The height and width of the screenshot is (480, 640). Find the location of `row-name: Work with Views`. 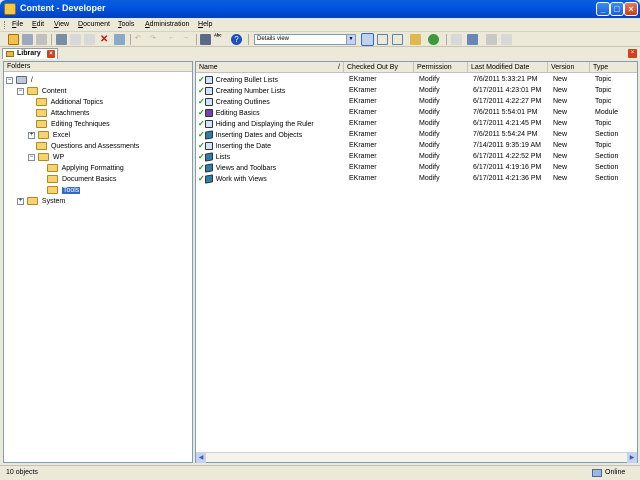

row-name: Work with Views is located at coordinates (241, 179).